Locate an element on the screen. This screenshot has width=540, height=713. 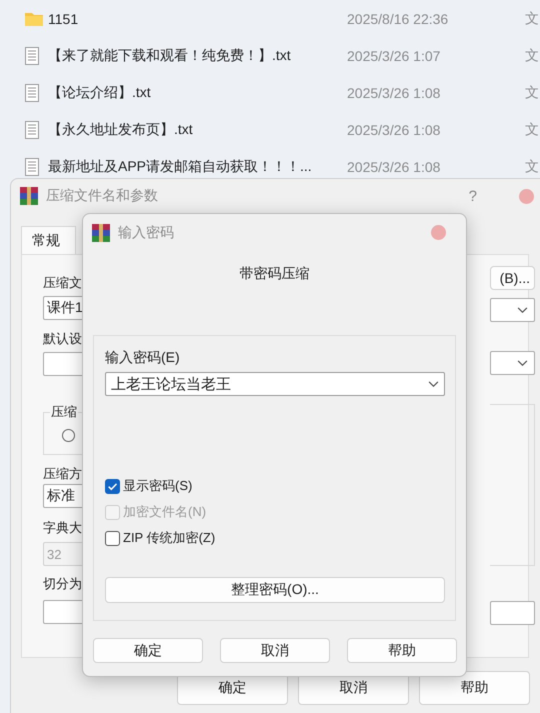
field-label: 默认设 is located at coordinates (62, 339).